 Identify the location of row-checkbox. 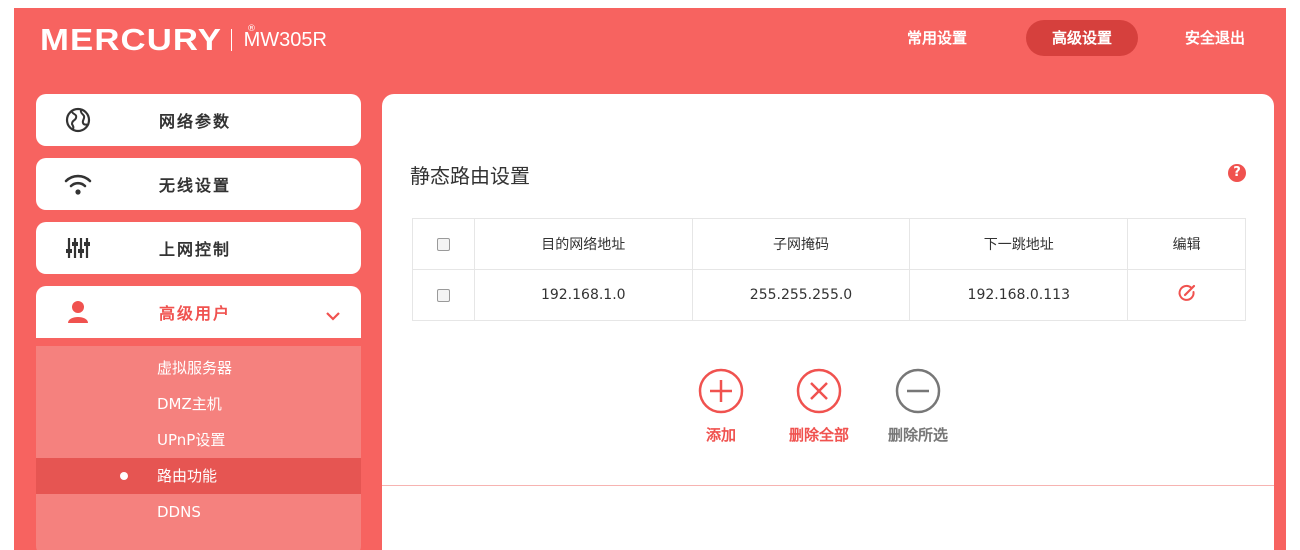
(443, 295).